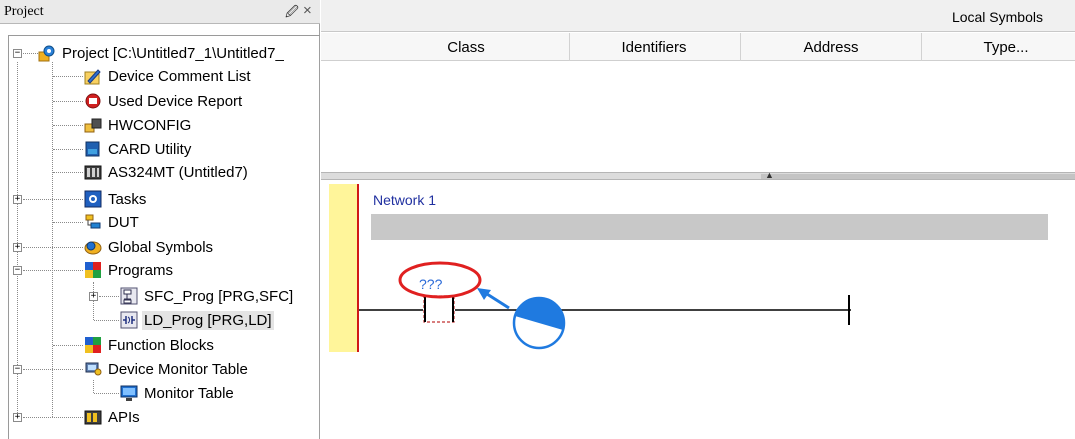  I want to click on ld-program-icon, so click(129, 320).